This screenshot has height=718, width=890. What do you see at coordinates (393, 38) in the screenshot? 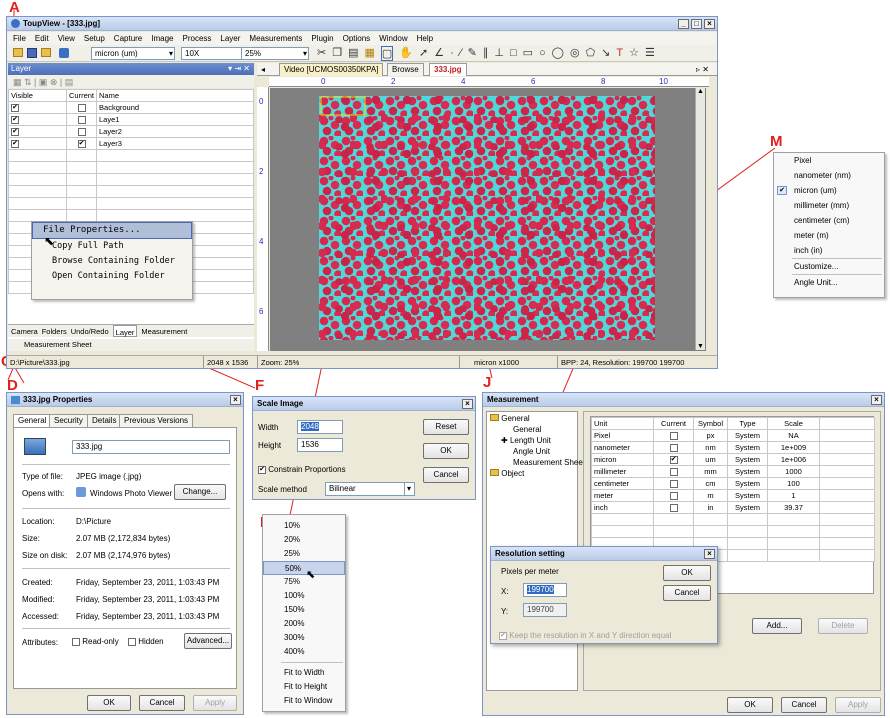
I see `menu-window: Window` at bounding box center [393, 38].